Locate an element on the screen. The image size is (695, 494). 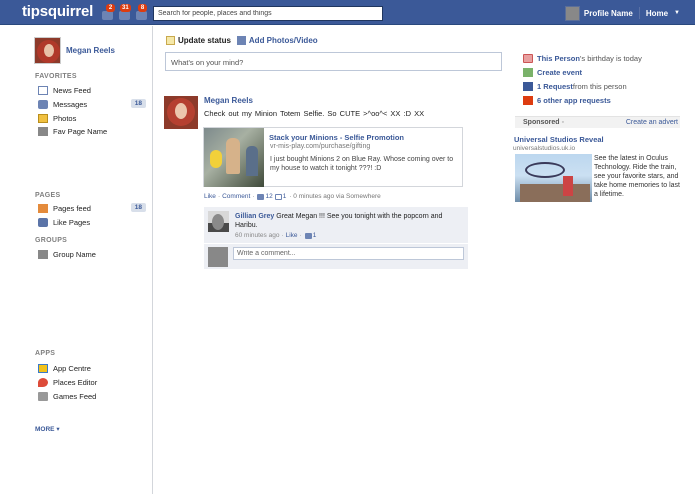
sidebar-item-pages-feed: Pages feed 18 is located at coordinates (93, 208).